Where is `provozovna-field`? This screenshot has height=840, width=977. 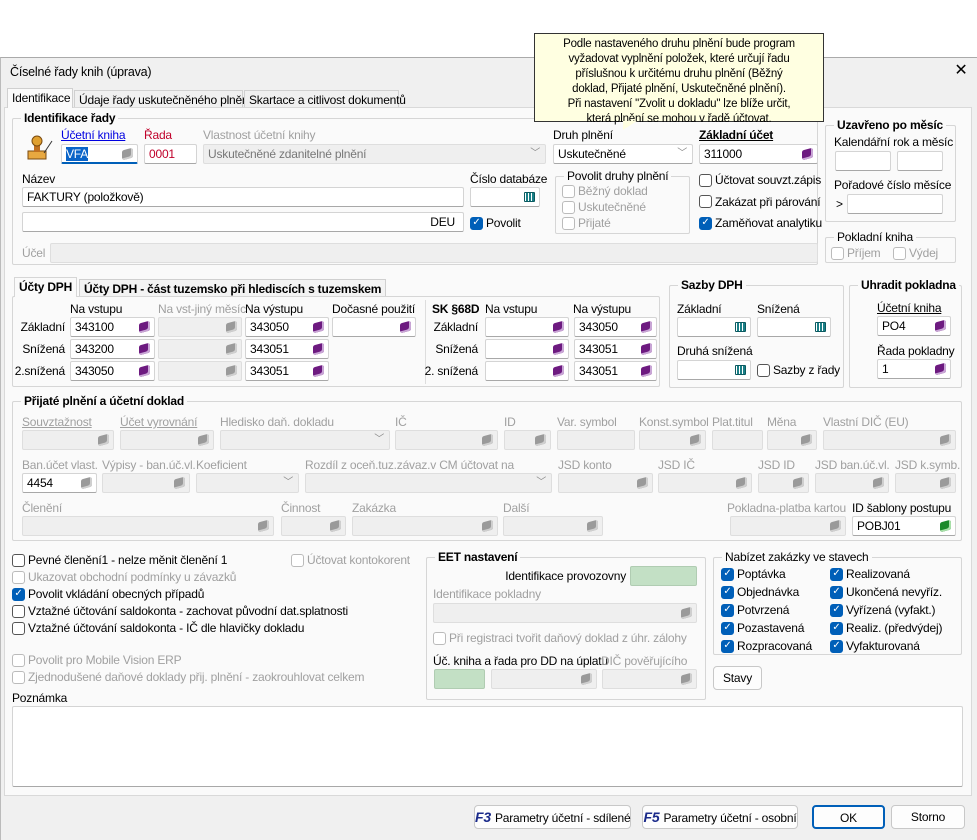
provozovna-field is located at coordinates (663, 576).